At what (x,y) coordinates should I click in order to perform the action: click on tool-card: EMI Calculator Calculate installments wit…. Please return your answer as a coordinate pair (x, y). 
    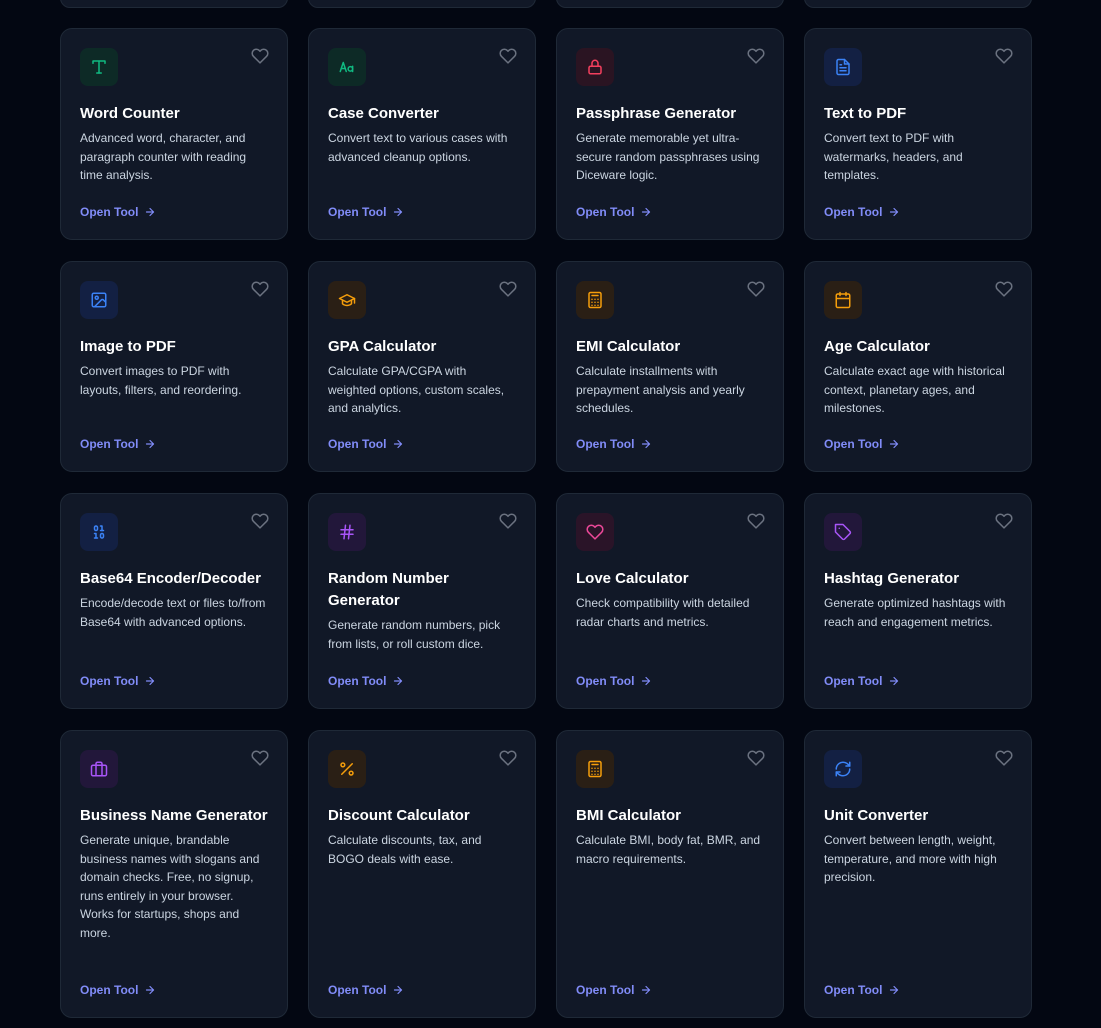
    Looking at the image, I should click on (670, 366).